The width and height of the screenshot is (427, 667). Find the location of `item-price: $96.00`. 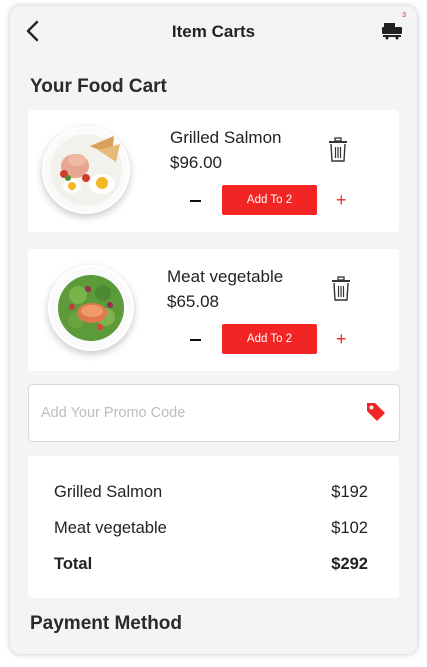

item-price: $96.00 is located at coordinates (196, 162).